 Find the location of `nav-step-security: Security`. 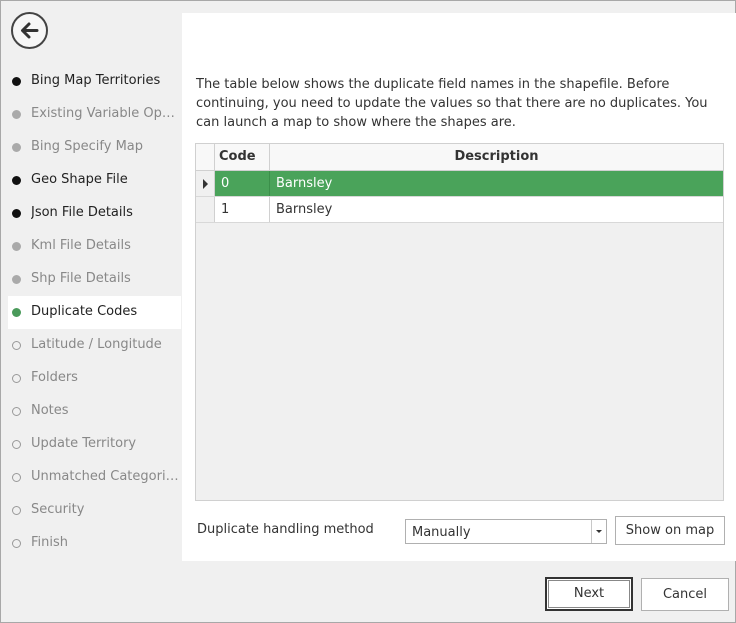

nav-step-security: Security is located at coordinates (91, 510).